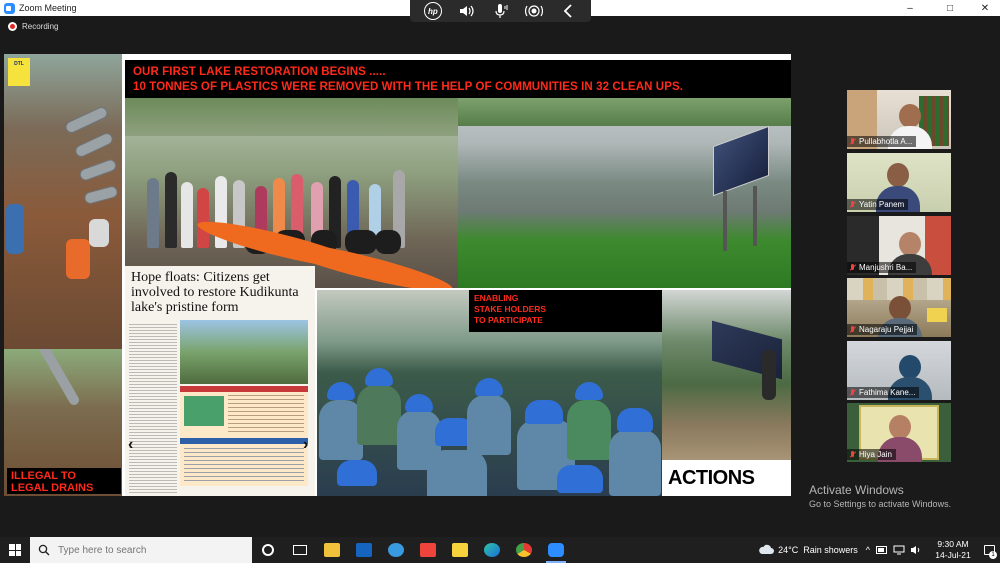 This screenshot has width=1000, height=563. Describe the element at coordinates (9, 8) in the screenshot. I see `zoom-logo-icon` at that location.